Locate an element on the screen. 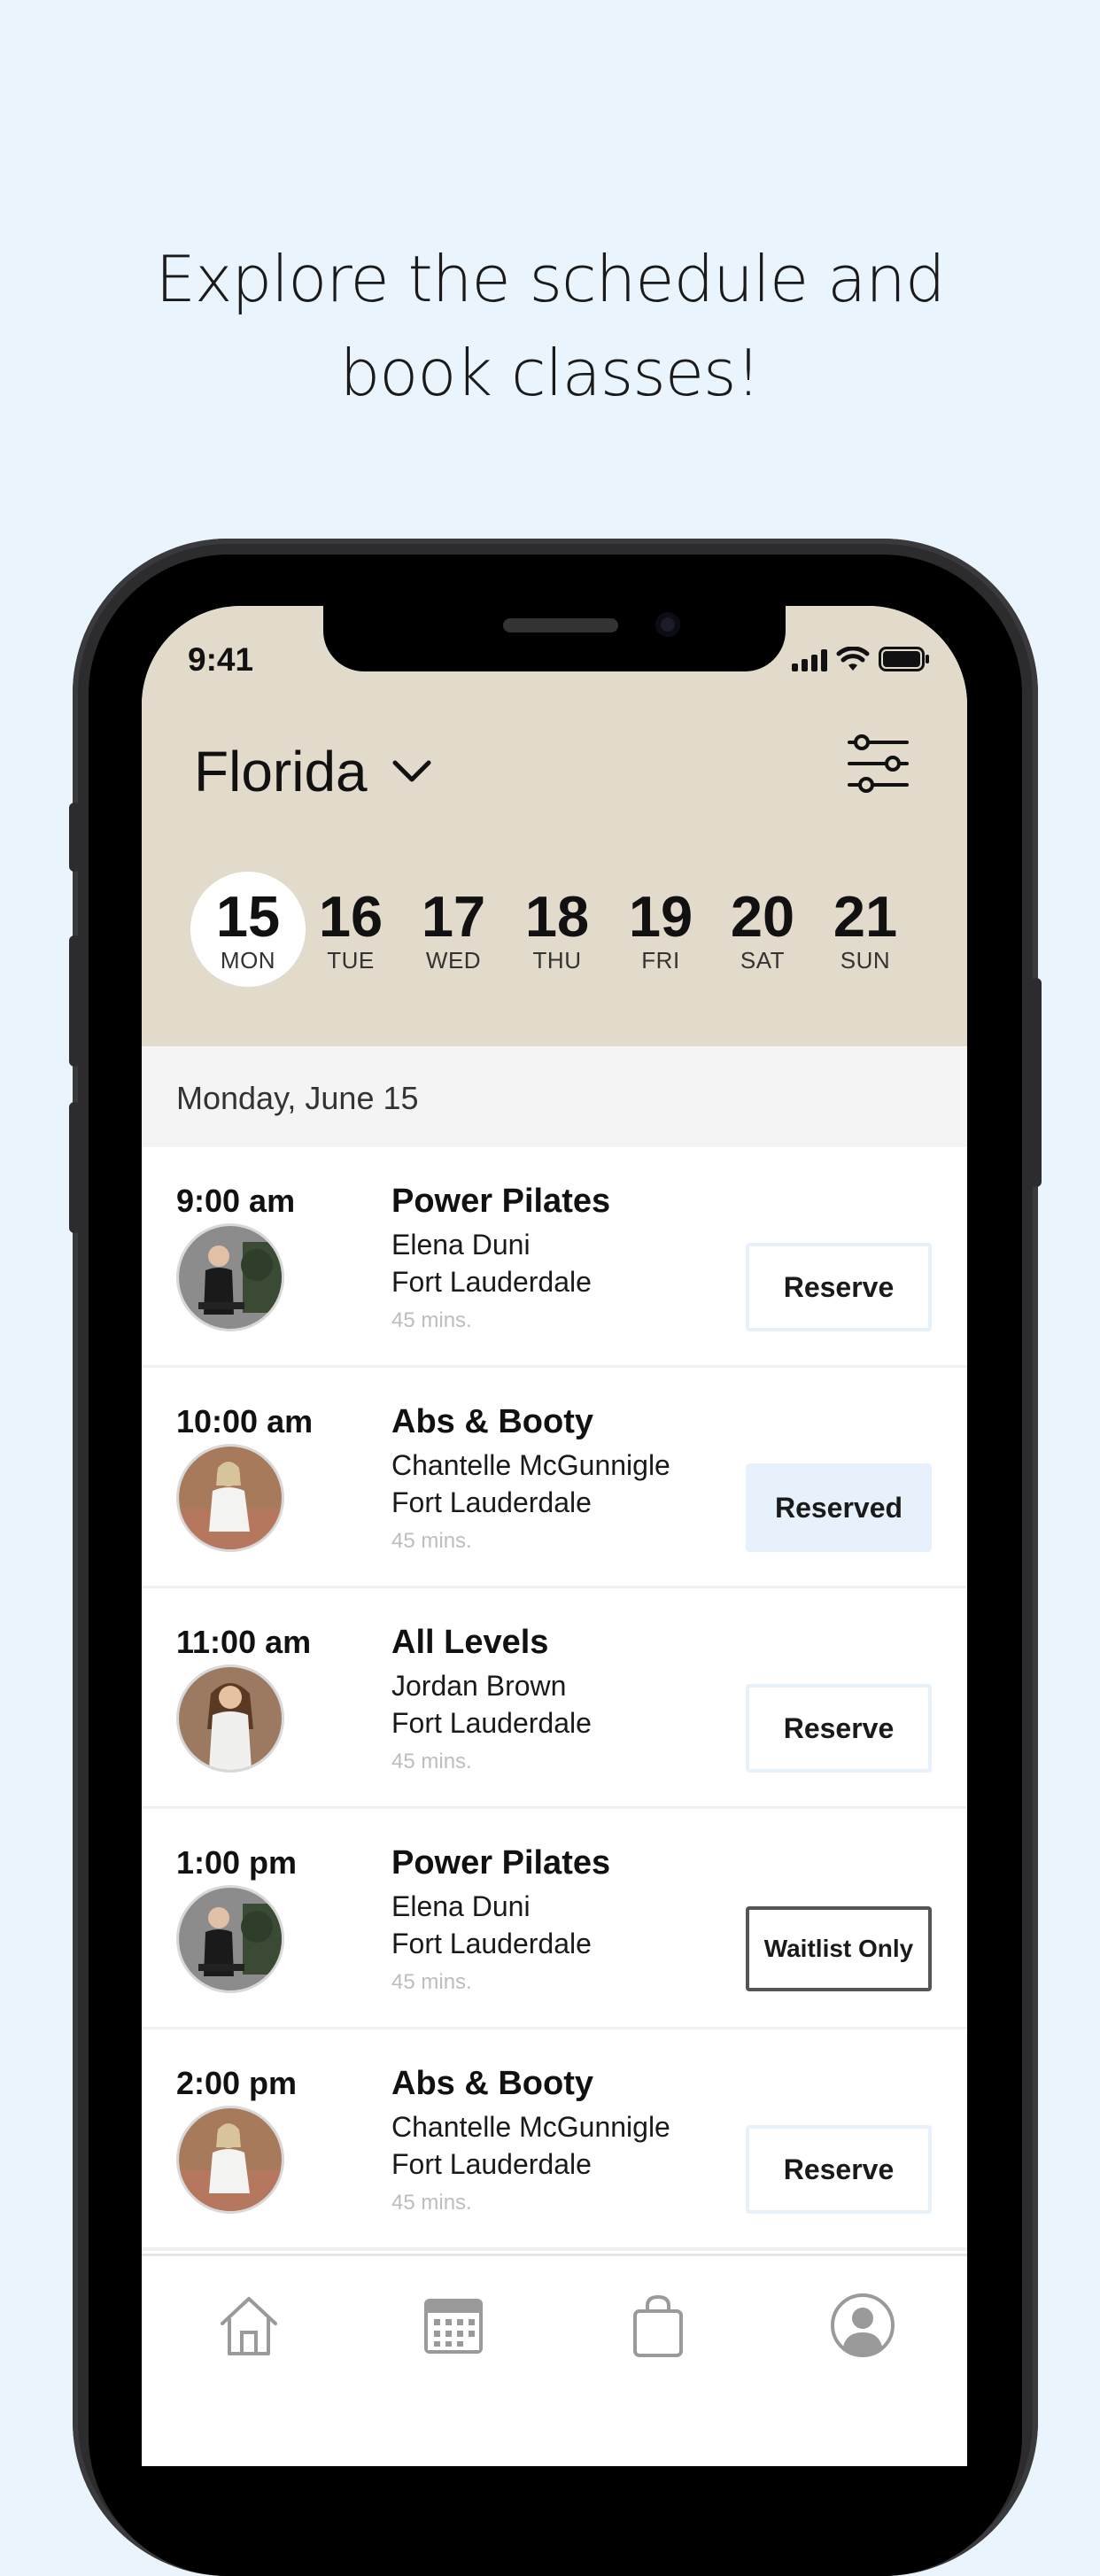 This screenshot has width=1100, height=2576. class-time: 11:00 am is located at coordinates (244, 1642).